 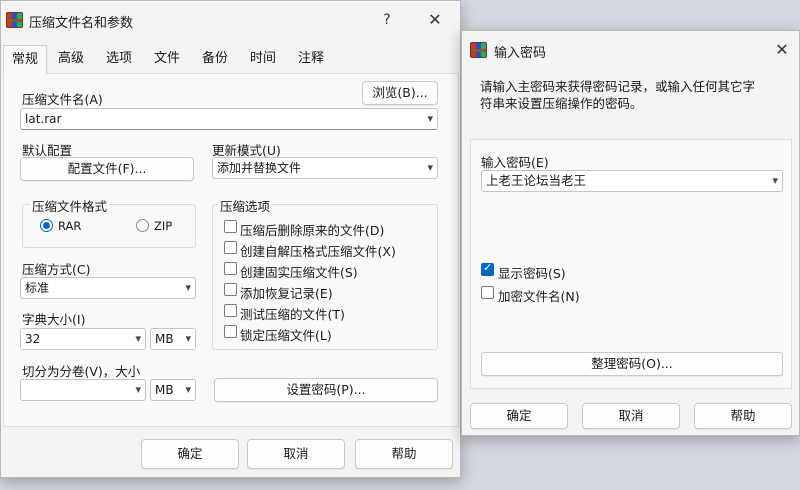 What do you see at coordinates (318, 251) in the screenshot?
I see `sfx-label: 创建自解压格式压缩文件(X)` at bounding box center [318, 251].